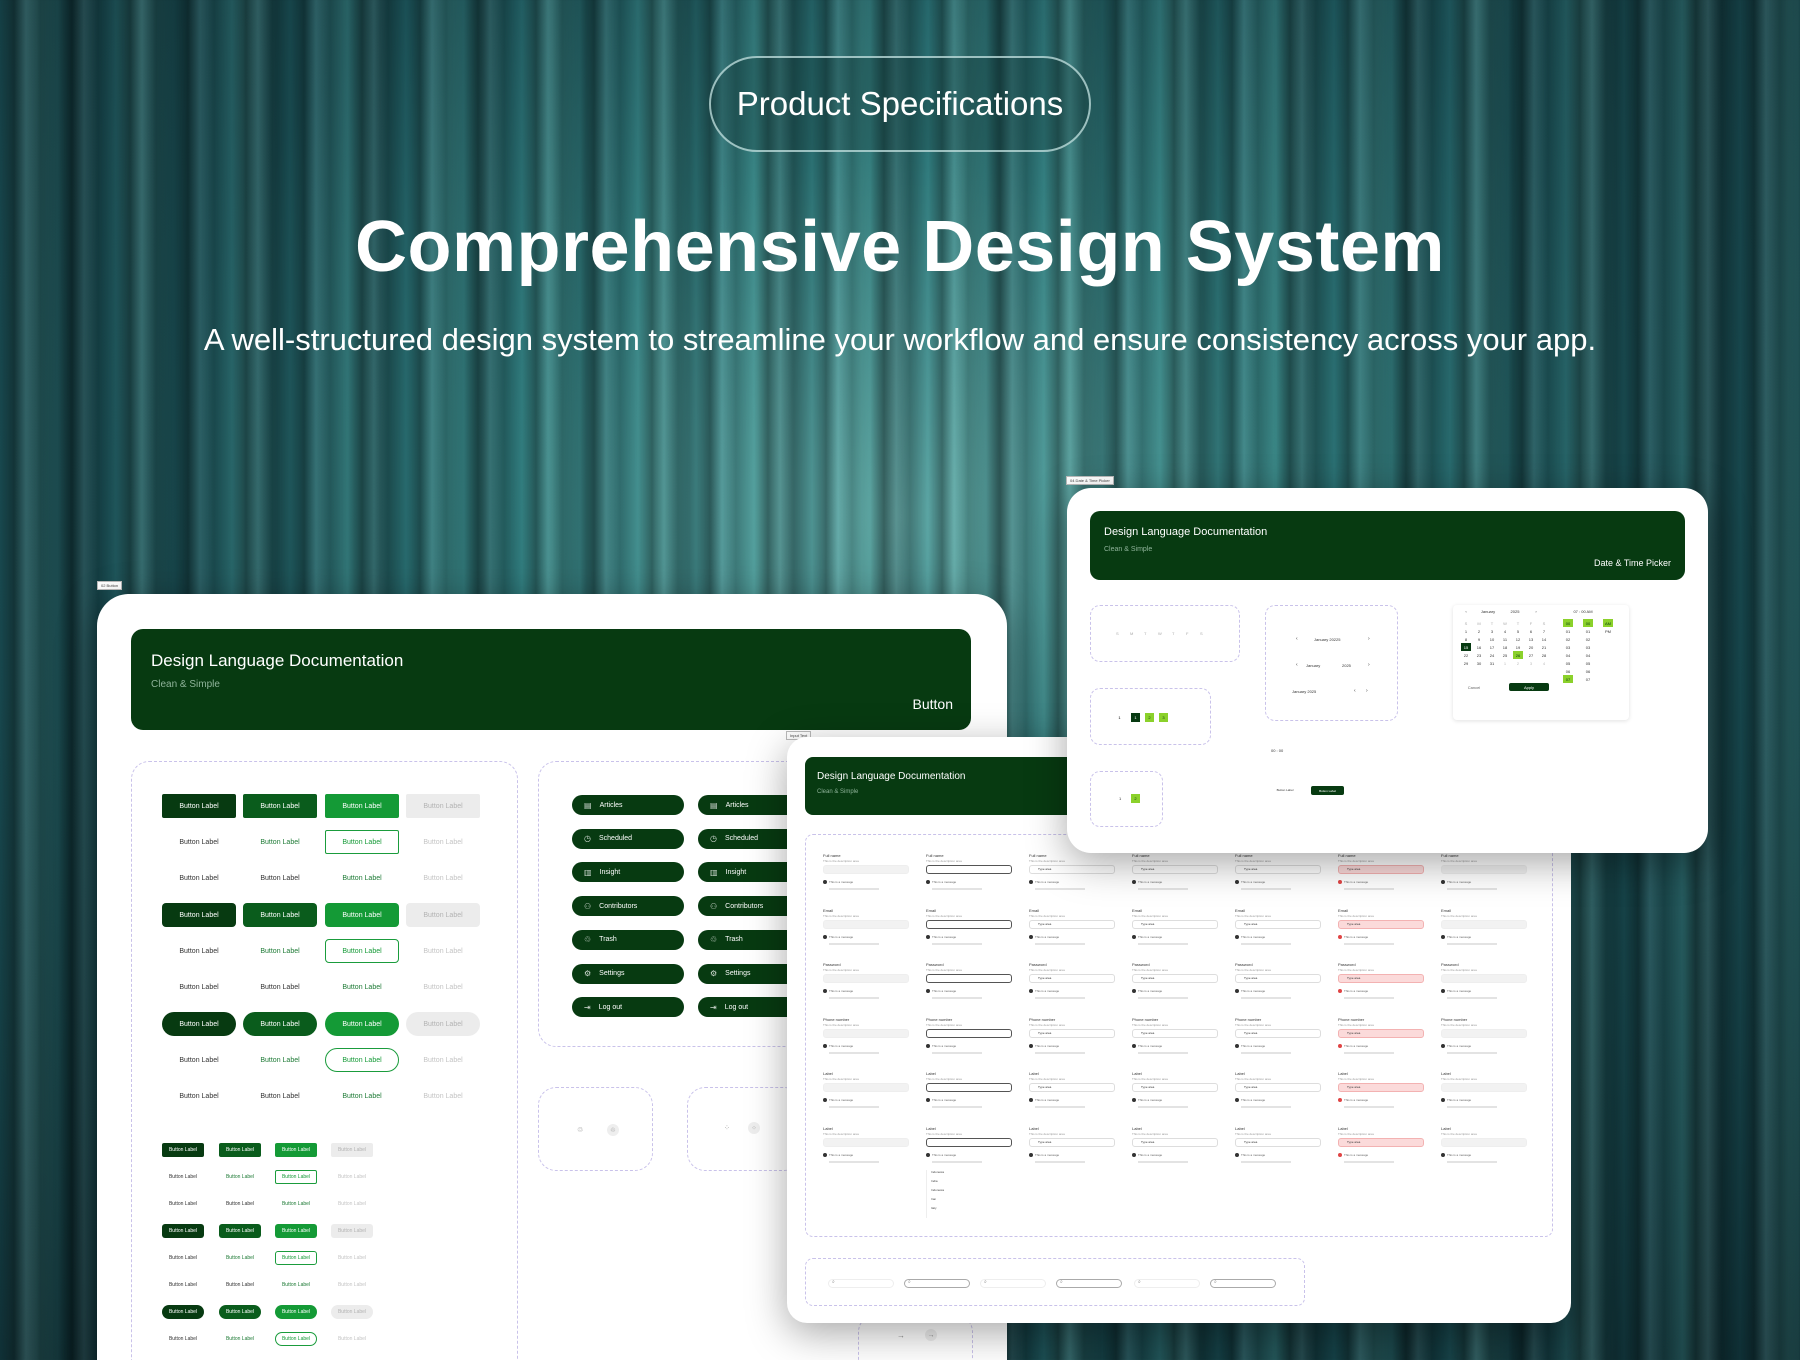 Image resolution: width=1800 pixels, height=1360 pixels. I want to click on day-cell: 11, so click(1505, 639).